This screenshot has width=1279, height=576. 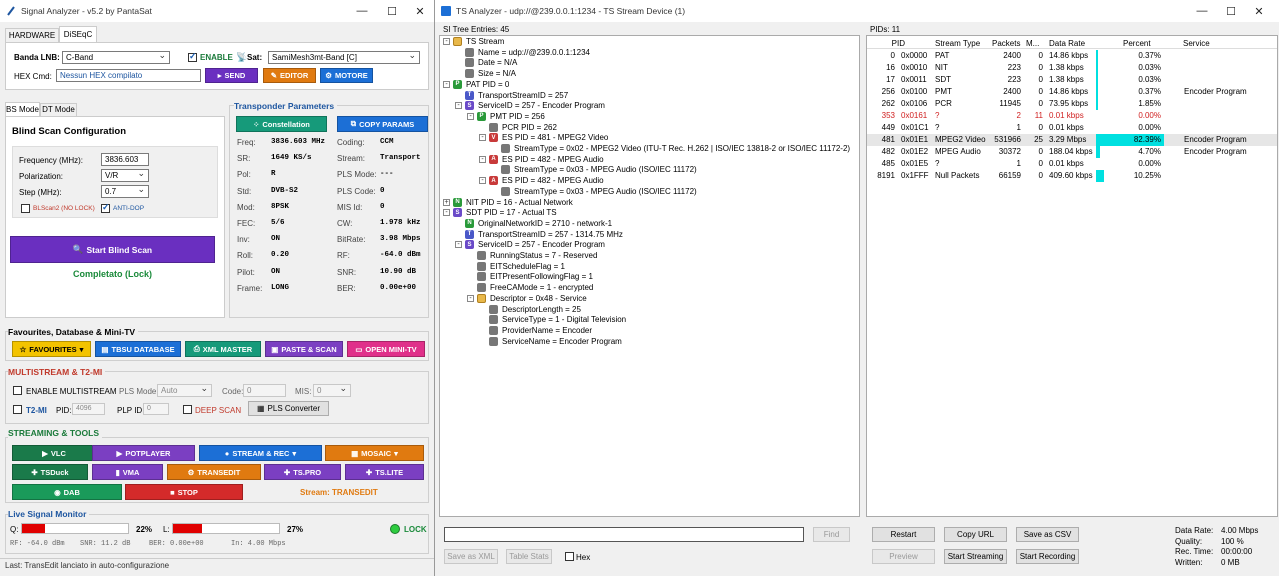 I want to click on start-streaming-button: Start Streaming, so click(x=975, y=556).